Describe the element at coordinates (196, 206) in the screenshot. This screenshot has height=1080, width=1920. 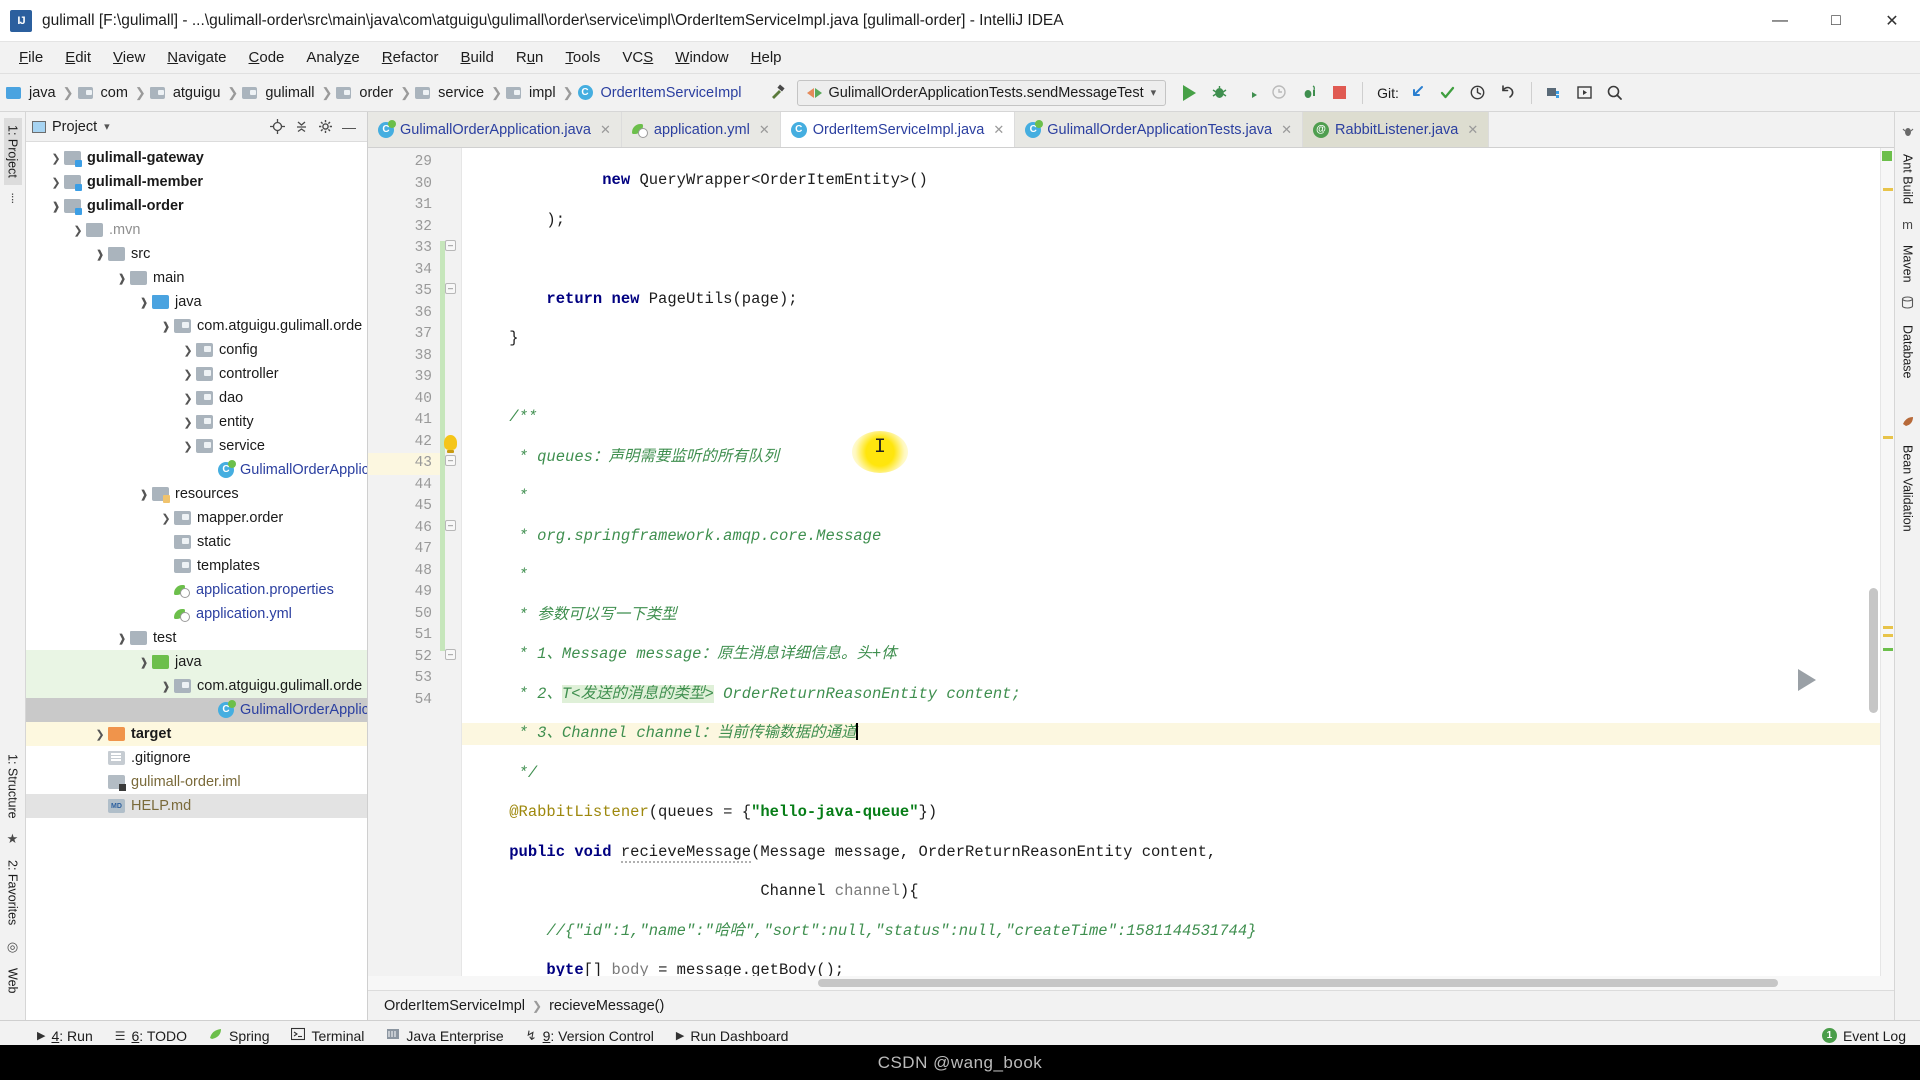
I see `tree-row-gulimall-order: ❱ gulimall-order` at that location.